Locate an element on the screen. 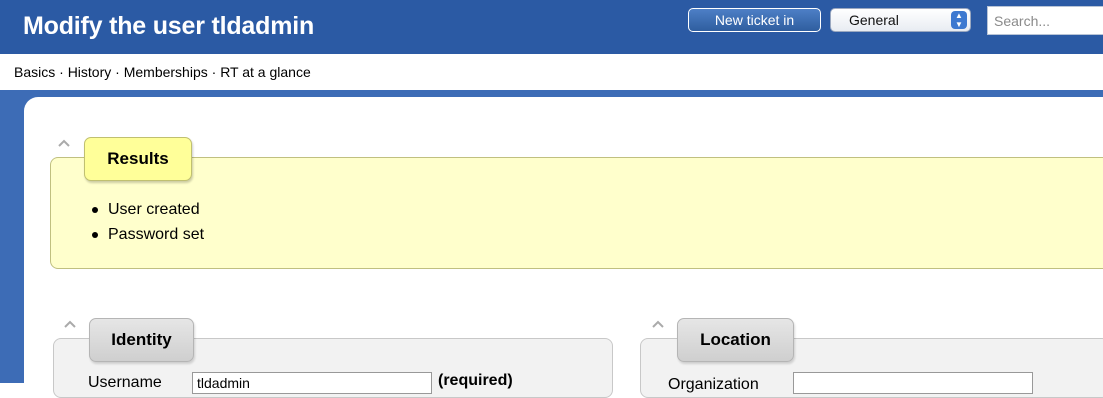 This screenshot has width=1103, height=398. subnav-memberships: Memberships is located at coordinates (166, 72).